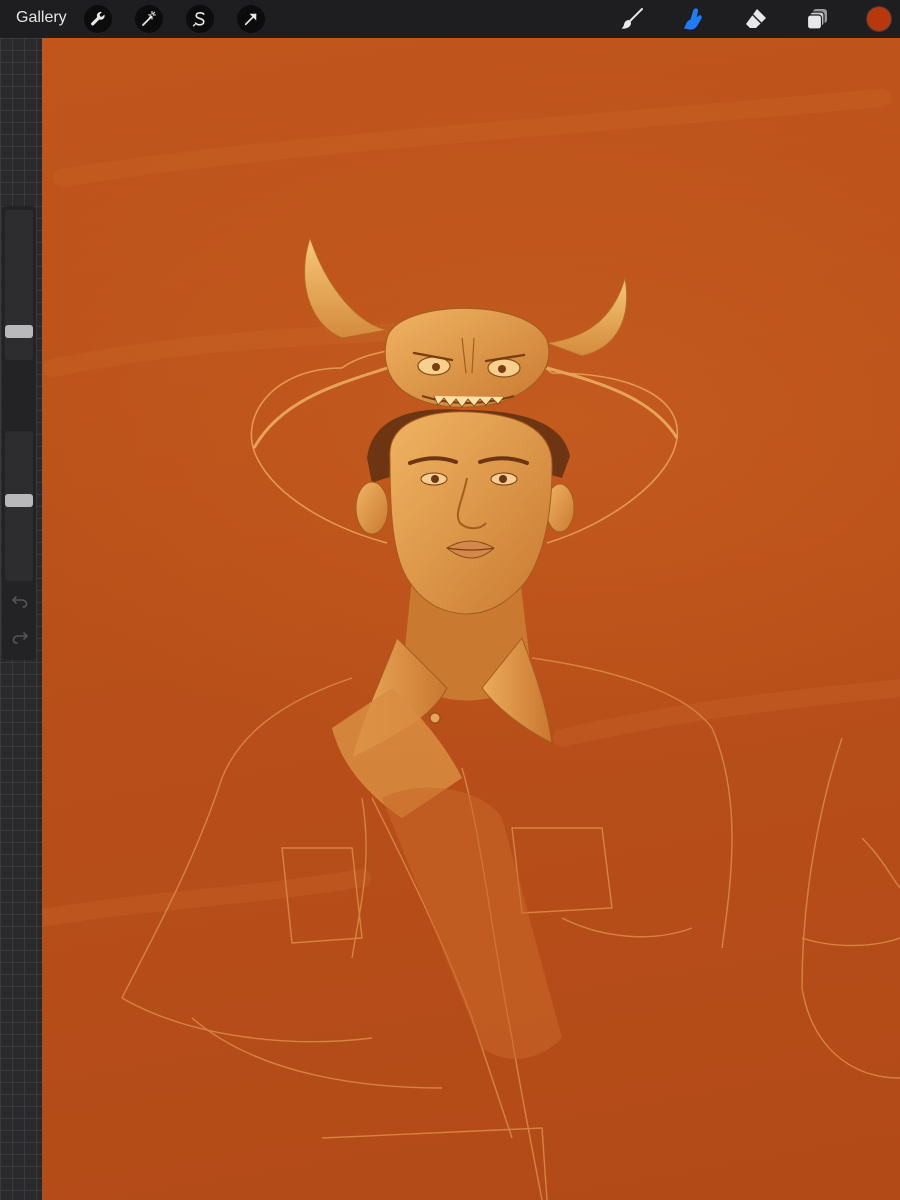 The height and width of the screenshot is (1200, 900). I want to click on eraser-icon, so click(756, 18).